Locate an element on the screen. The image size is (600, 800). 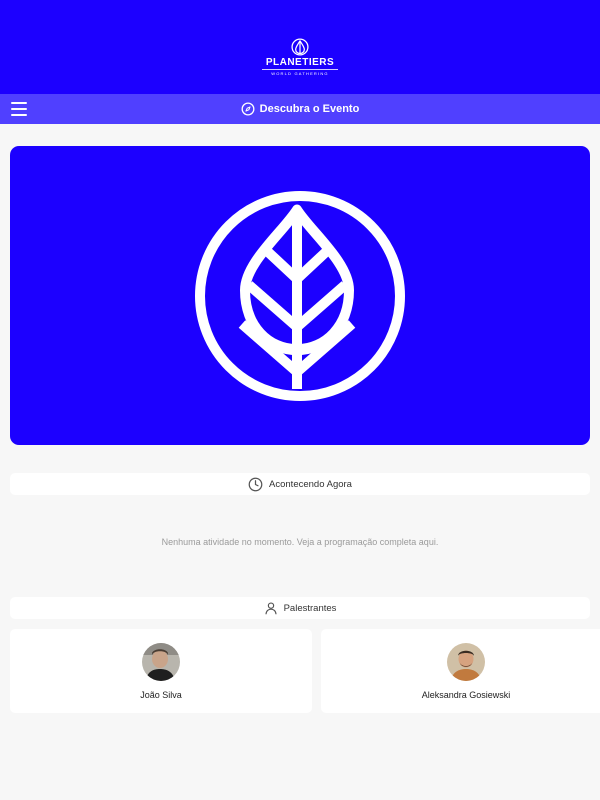
leaf-in-circle-logo-icon is located at coordinates (300, 295).